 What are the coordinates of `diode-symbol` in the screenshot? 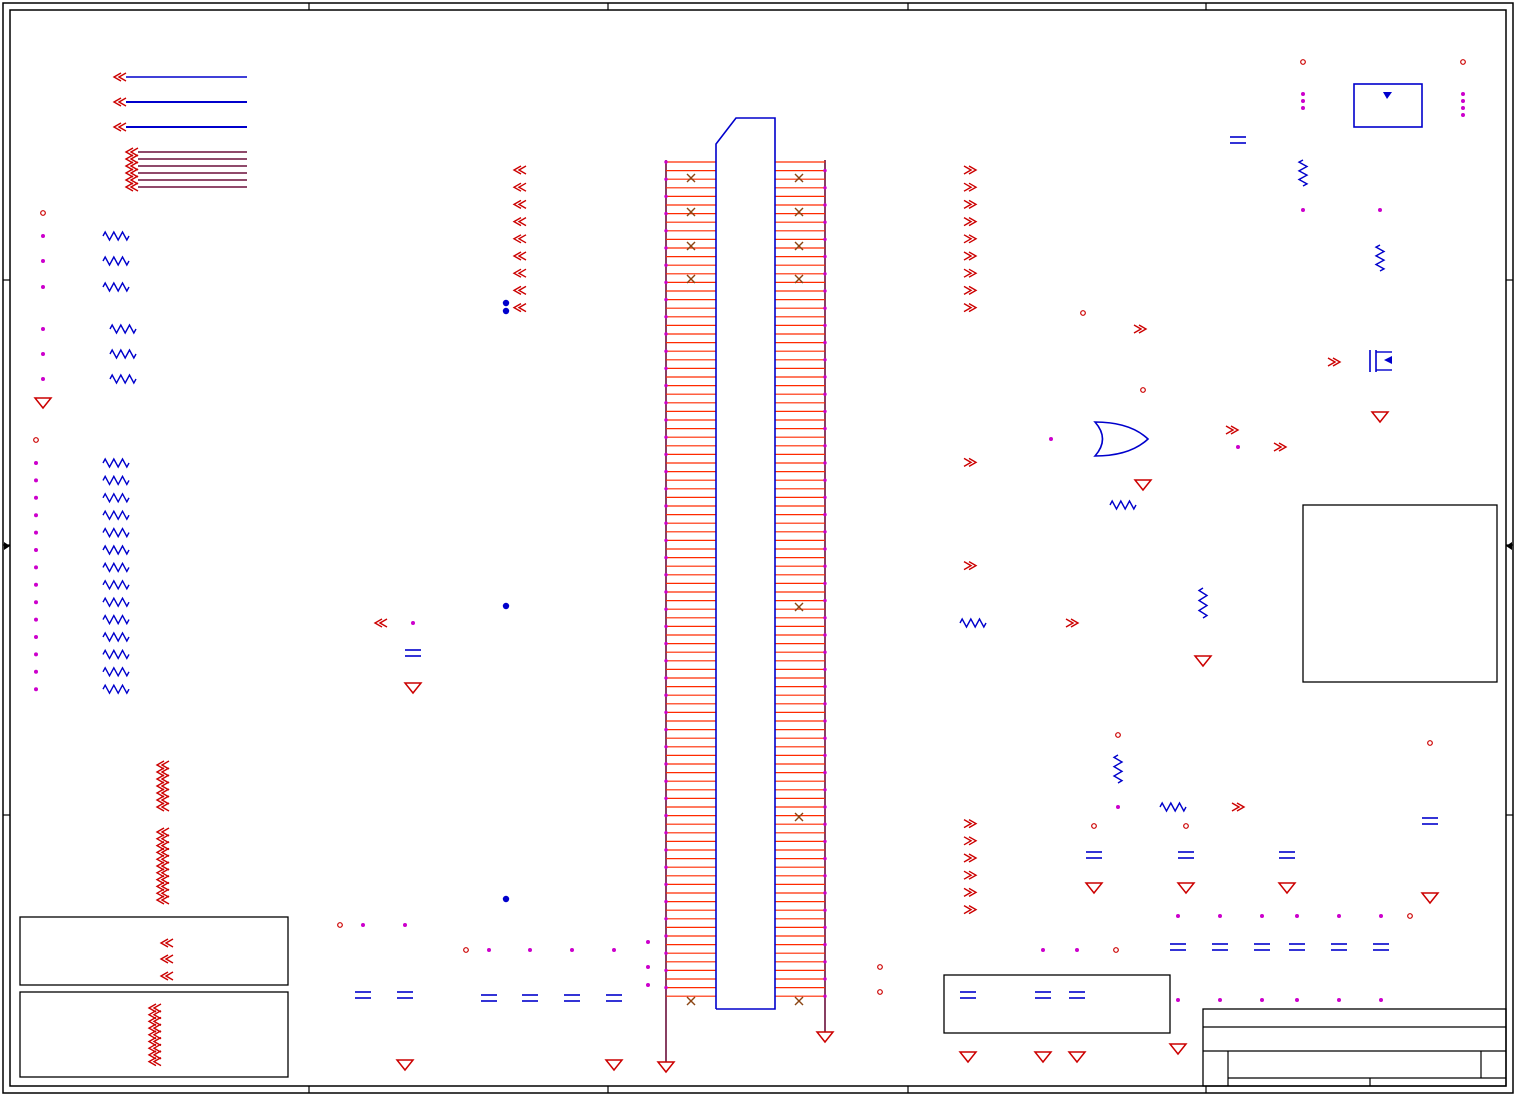 It's located at (1387, 95).